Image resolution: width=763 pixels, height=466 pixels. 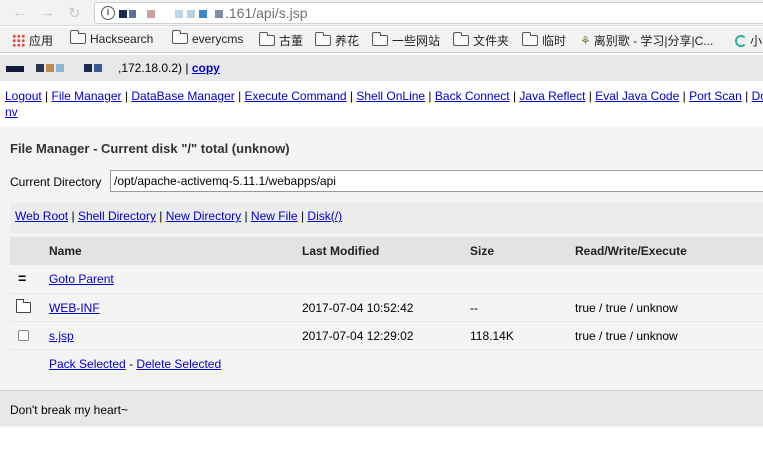 I want to click on column-header-size: Size, so click(x=482, y=251).